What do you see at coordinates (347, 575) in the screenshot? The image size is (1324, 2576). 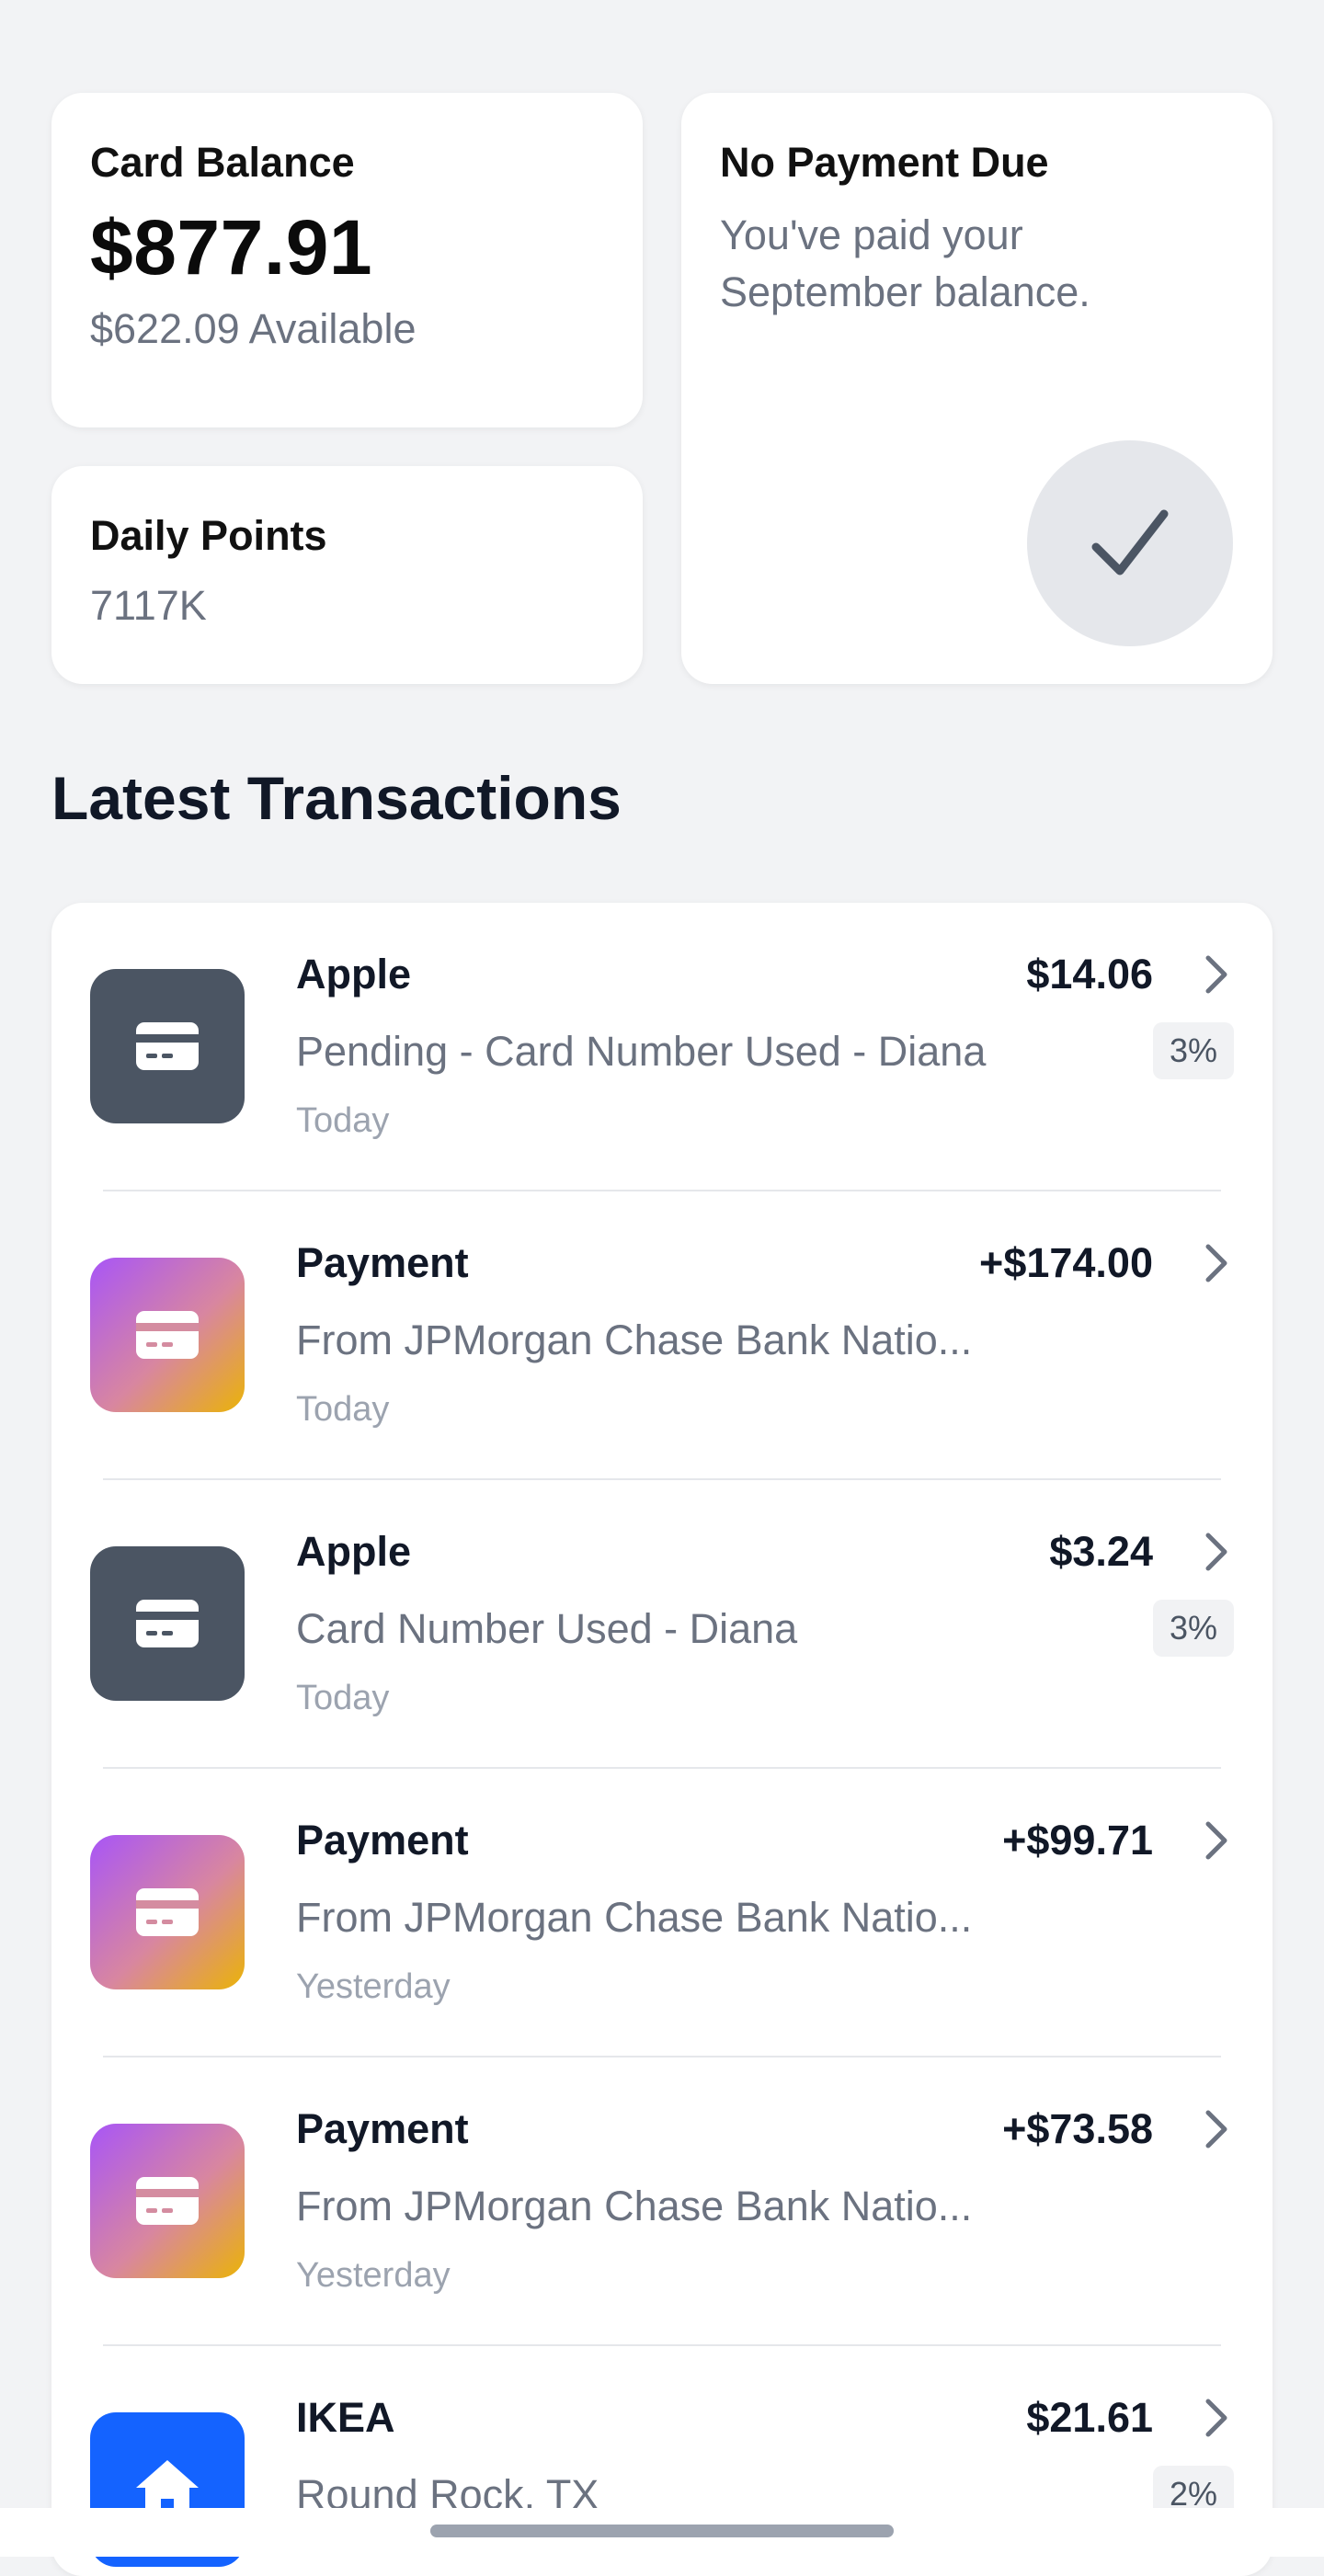 I see `daily-points-card: Daily Points 7117K` at bounding box center [347, 575].